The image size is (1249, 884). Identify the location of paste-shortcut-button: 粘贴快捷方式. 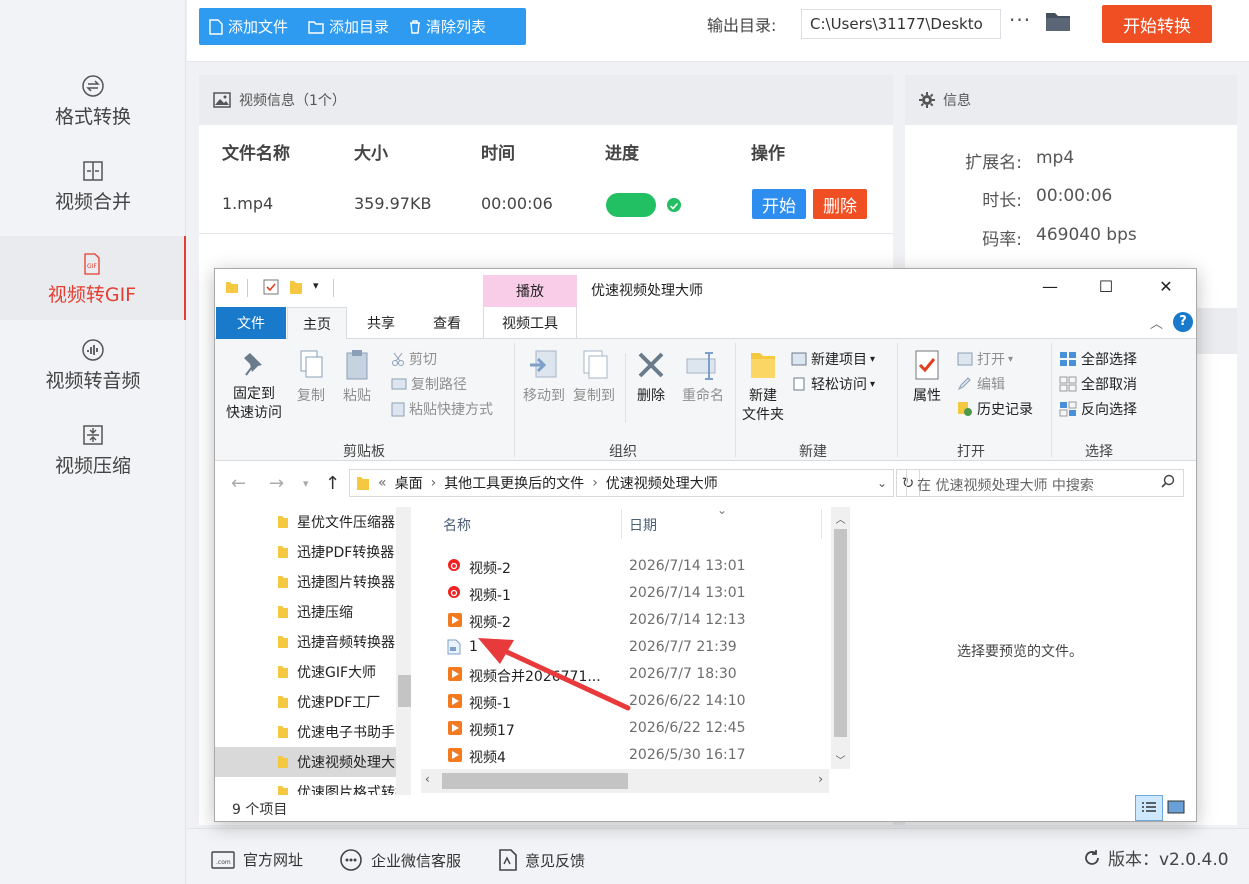
(442, 409).